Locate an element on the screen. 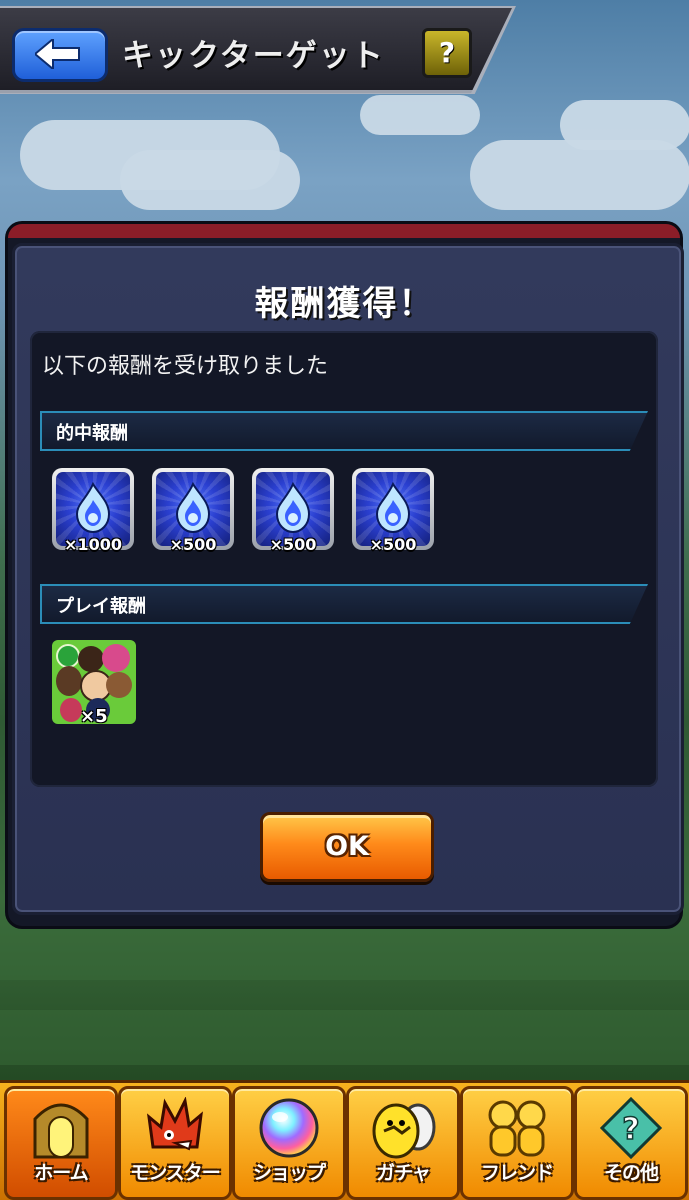 This screenshot has height=1200, width=689. help-button: ? is located at coordinates (447, 53).